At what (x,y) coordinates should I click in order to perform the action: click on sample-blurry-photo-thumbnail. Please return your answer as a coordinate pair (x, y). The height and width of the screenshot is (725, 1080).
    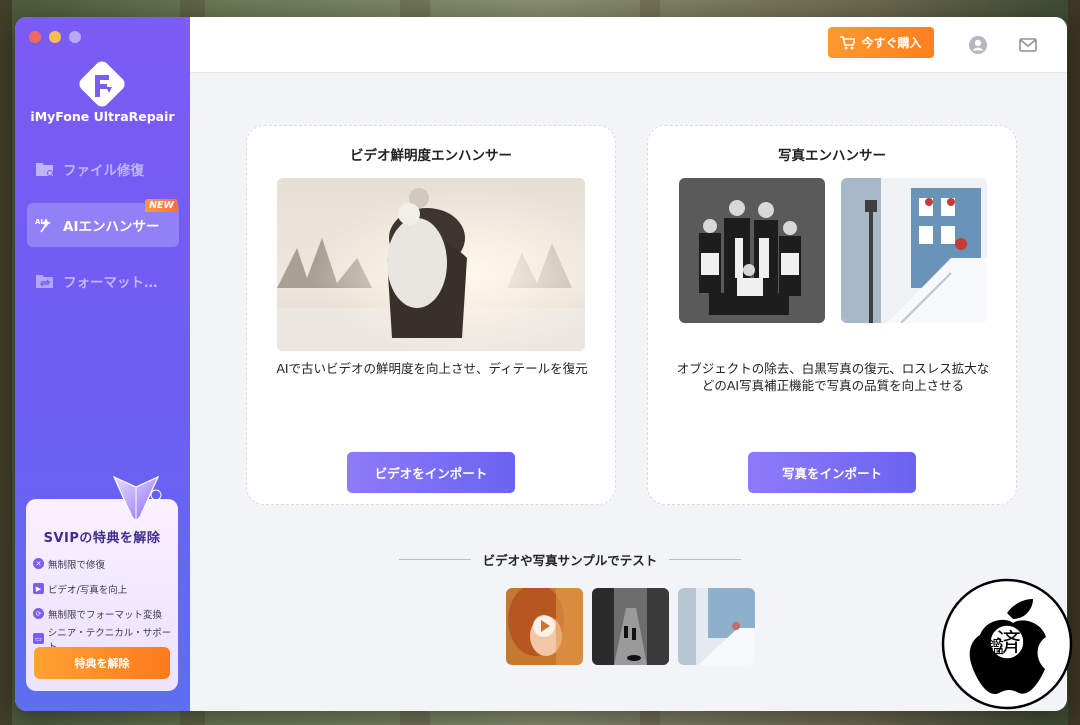
    Looking at the image, I should click on (716, 626).